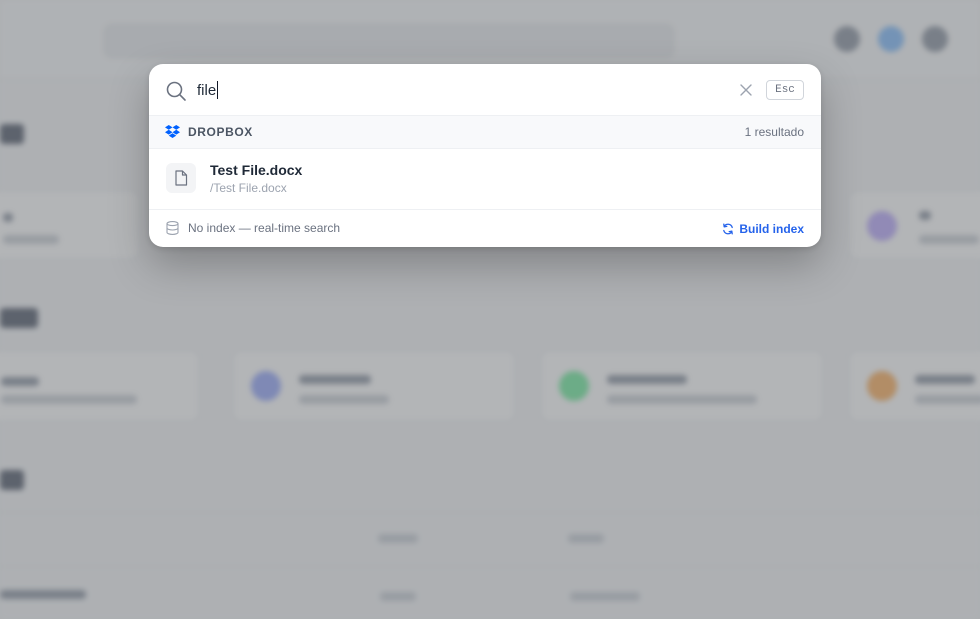 The height and width of the screenshot is (619, 980). I want to click on result-file-name: Test File.docx, so click(256, 170).